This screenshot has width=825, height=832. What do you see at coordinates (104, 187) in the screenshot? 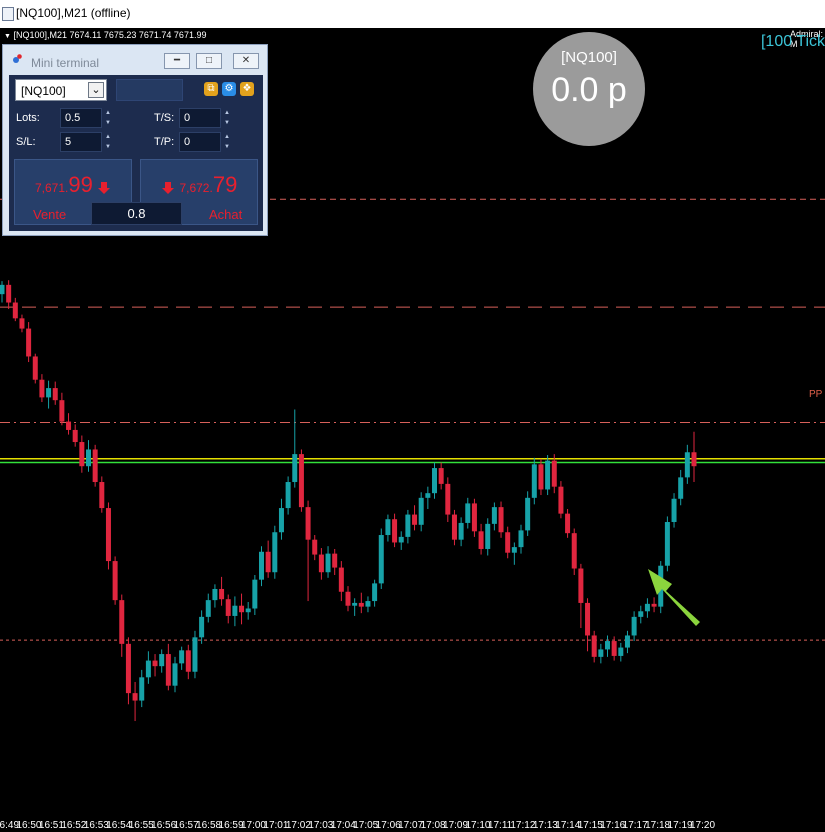
I see `sell-arrow-icon` at bounding box center [104, 187].